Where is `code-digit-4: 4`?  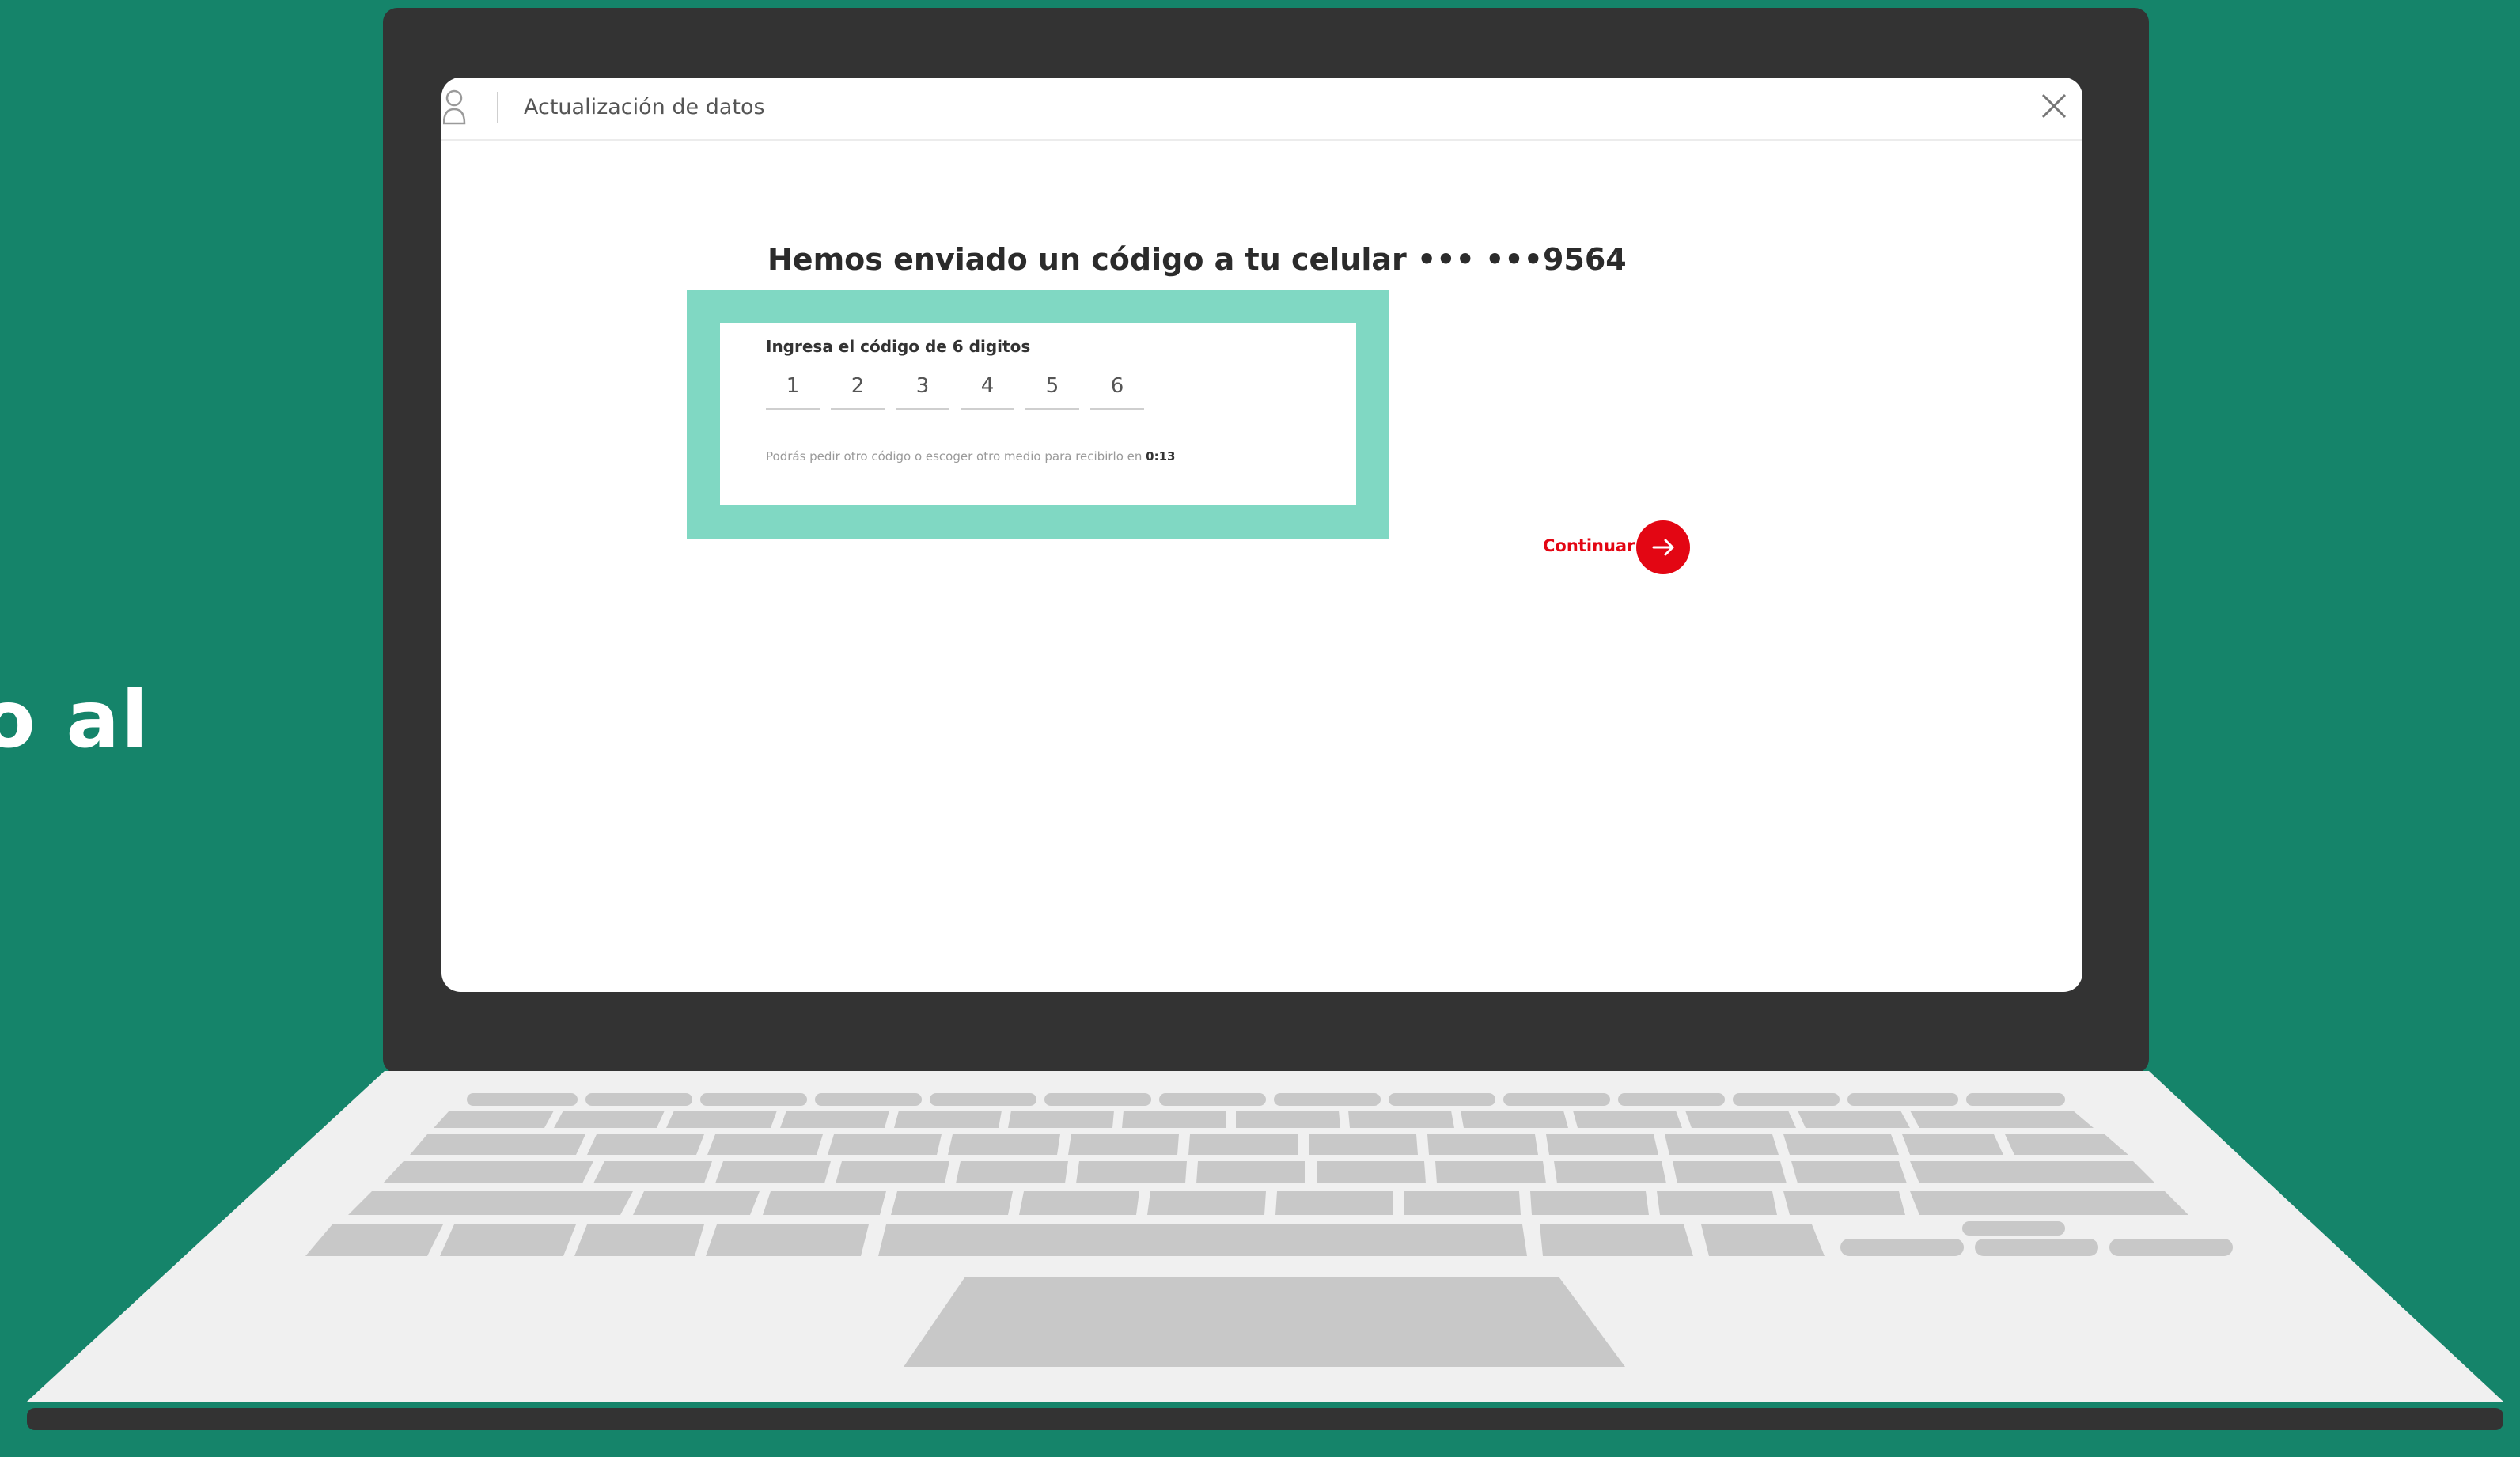 code-digit-4: 4 is located at coordinates (987, 389).